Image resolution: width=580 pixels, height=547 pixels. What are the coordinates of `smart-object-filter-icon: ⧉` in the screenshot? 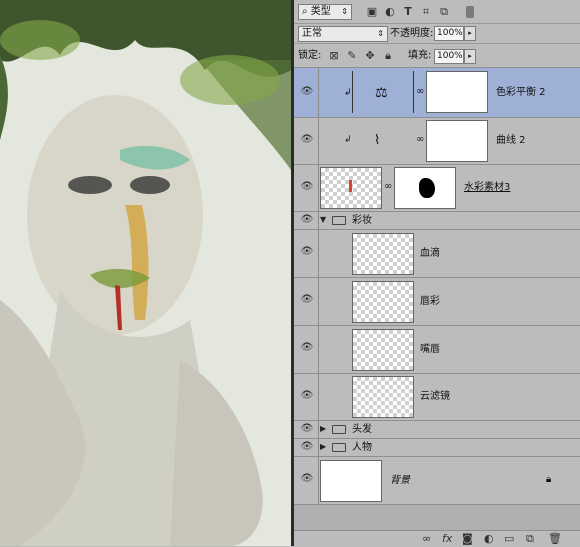 It's located at (444, 12).